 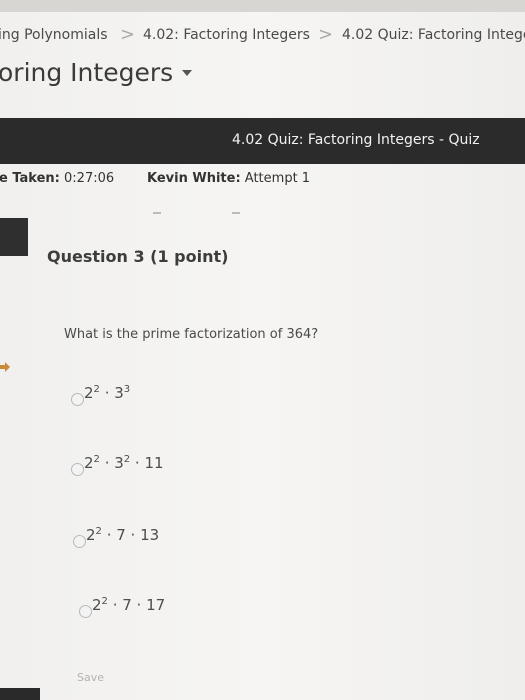 I want to click on answer-option: 22 · 7 · 17, so click(x=149, y=609).